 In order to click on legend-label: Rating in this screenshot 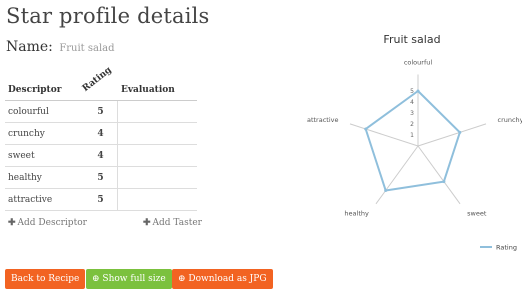, I will do `click(506, 248)`.